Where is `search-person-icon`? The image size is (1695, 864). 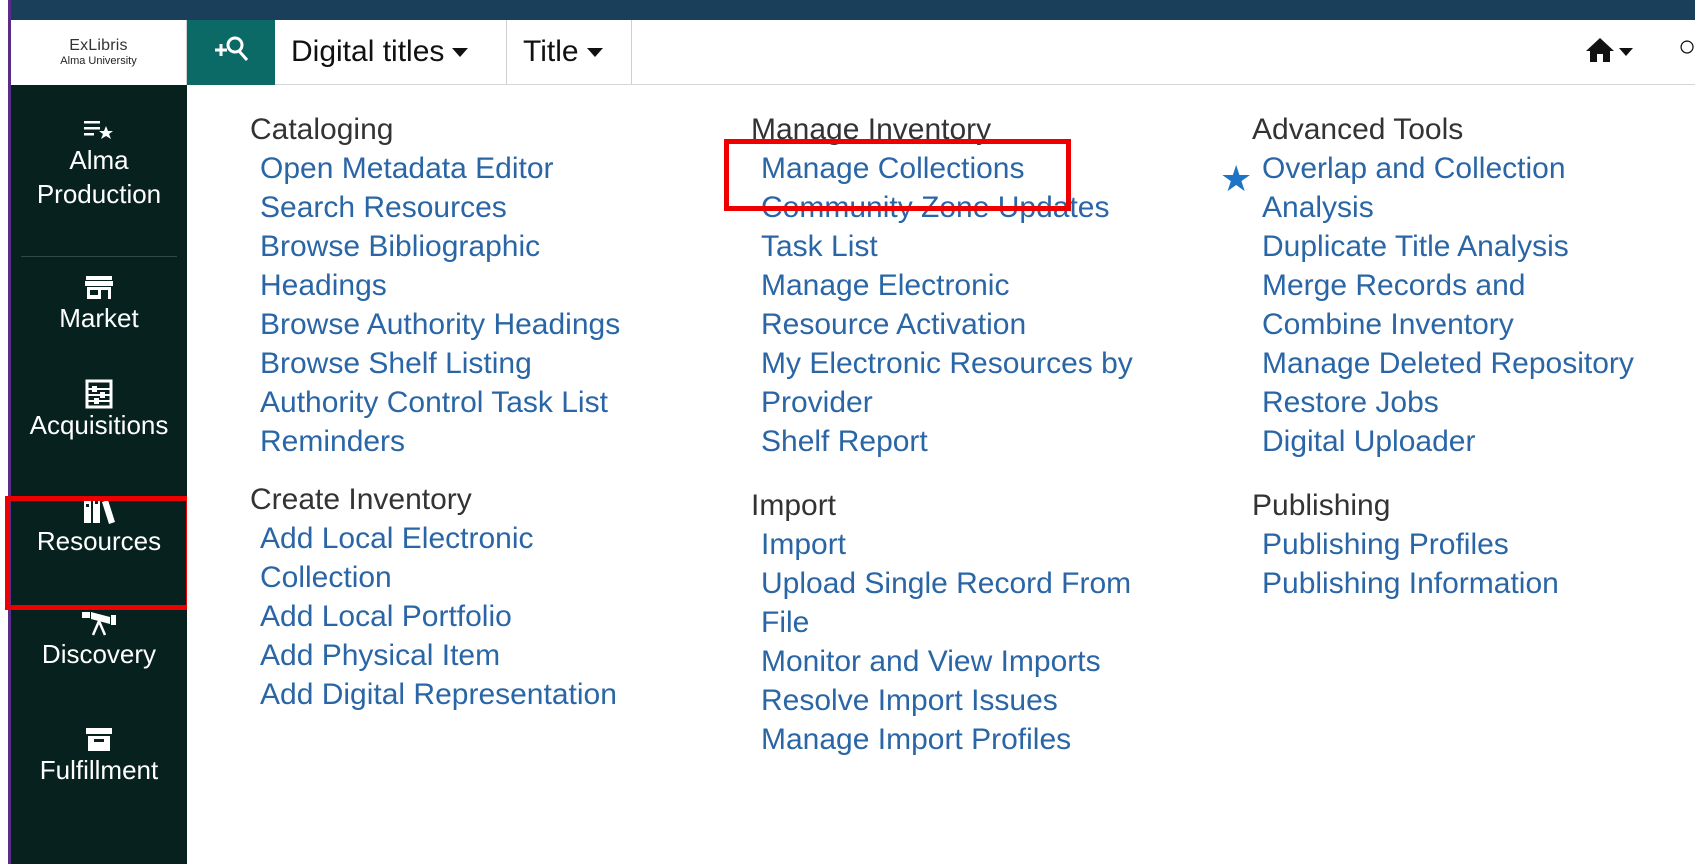
search-person-icon is located at coordinates (231, 52).